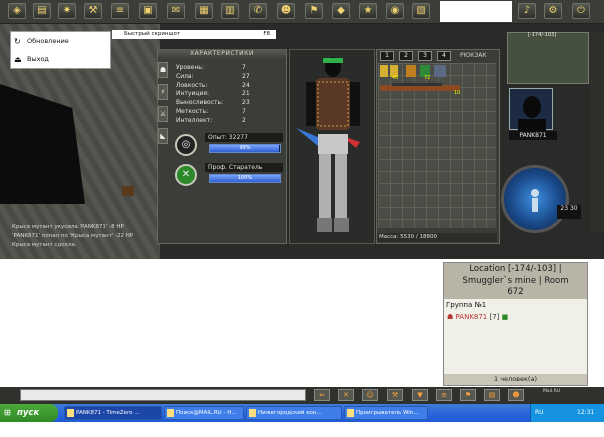 Image resolution: width=604 pixels, height=437 pixels. Describe the element at coordinates (244, 167) in the screenshot. I see `profession-label: Проф. Старатель` at that location.